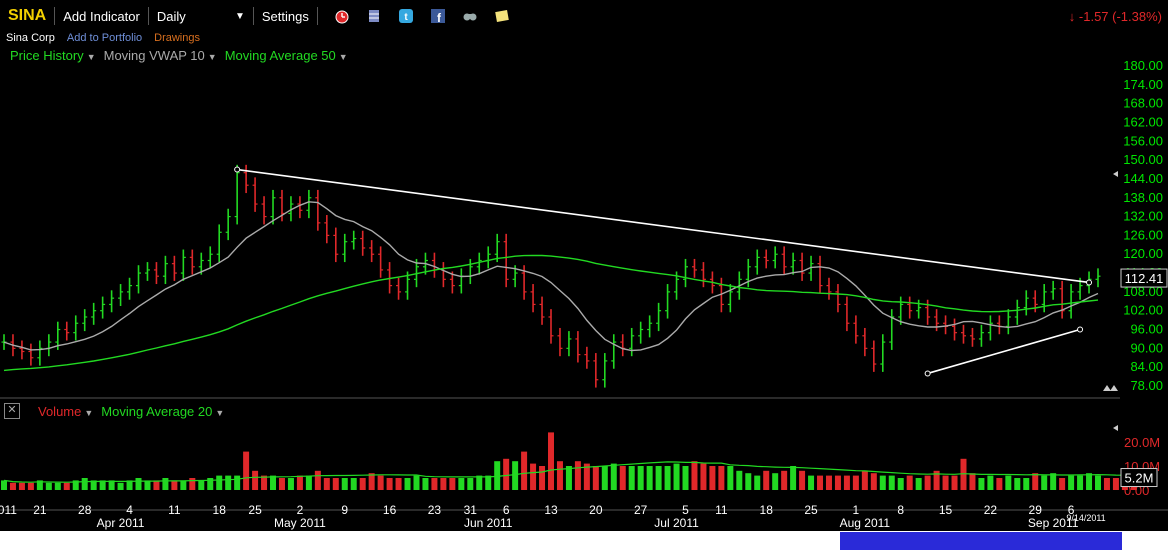  I want to click on y-tick-label: 102.00, so click(1143, 310).